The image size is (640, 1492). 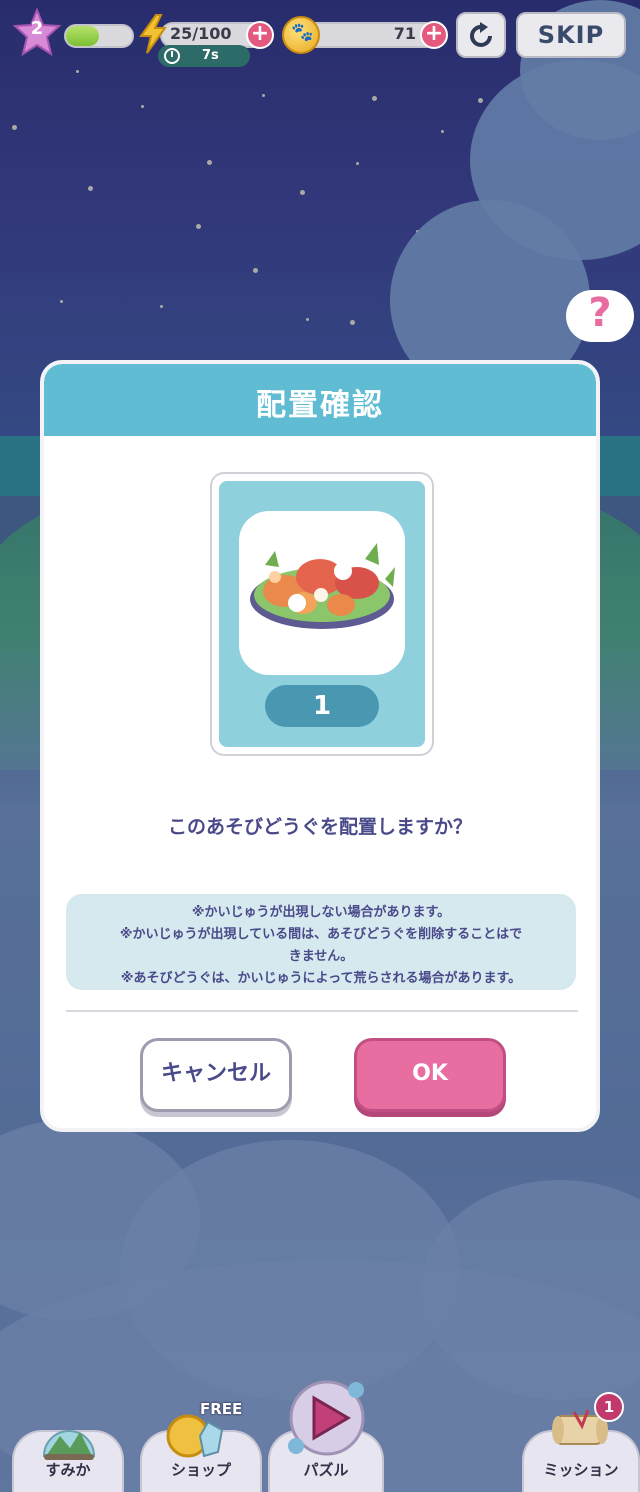 What do you see at coordinates (322, 706) in the screenshot?
I see `item-quantity: 1` at bounding box center [322, 706].